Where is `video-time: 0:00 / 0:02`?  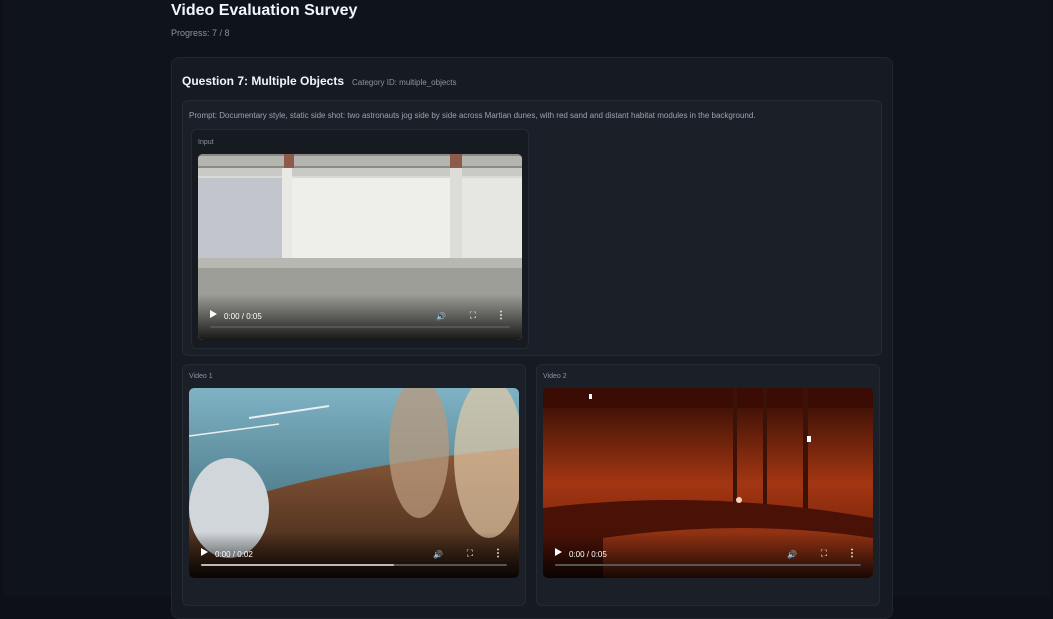 video-time: 0:00 / 0:02 is located at coordinates (234, 554).